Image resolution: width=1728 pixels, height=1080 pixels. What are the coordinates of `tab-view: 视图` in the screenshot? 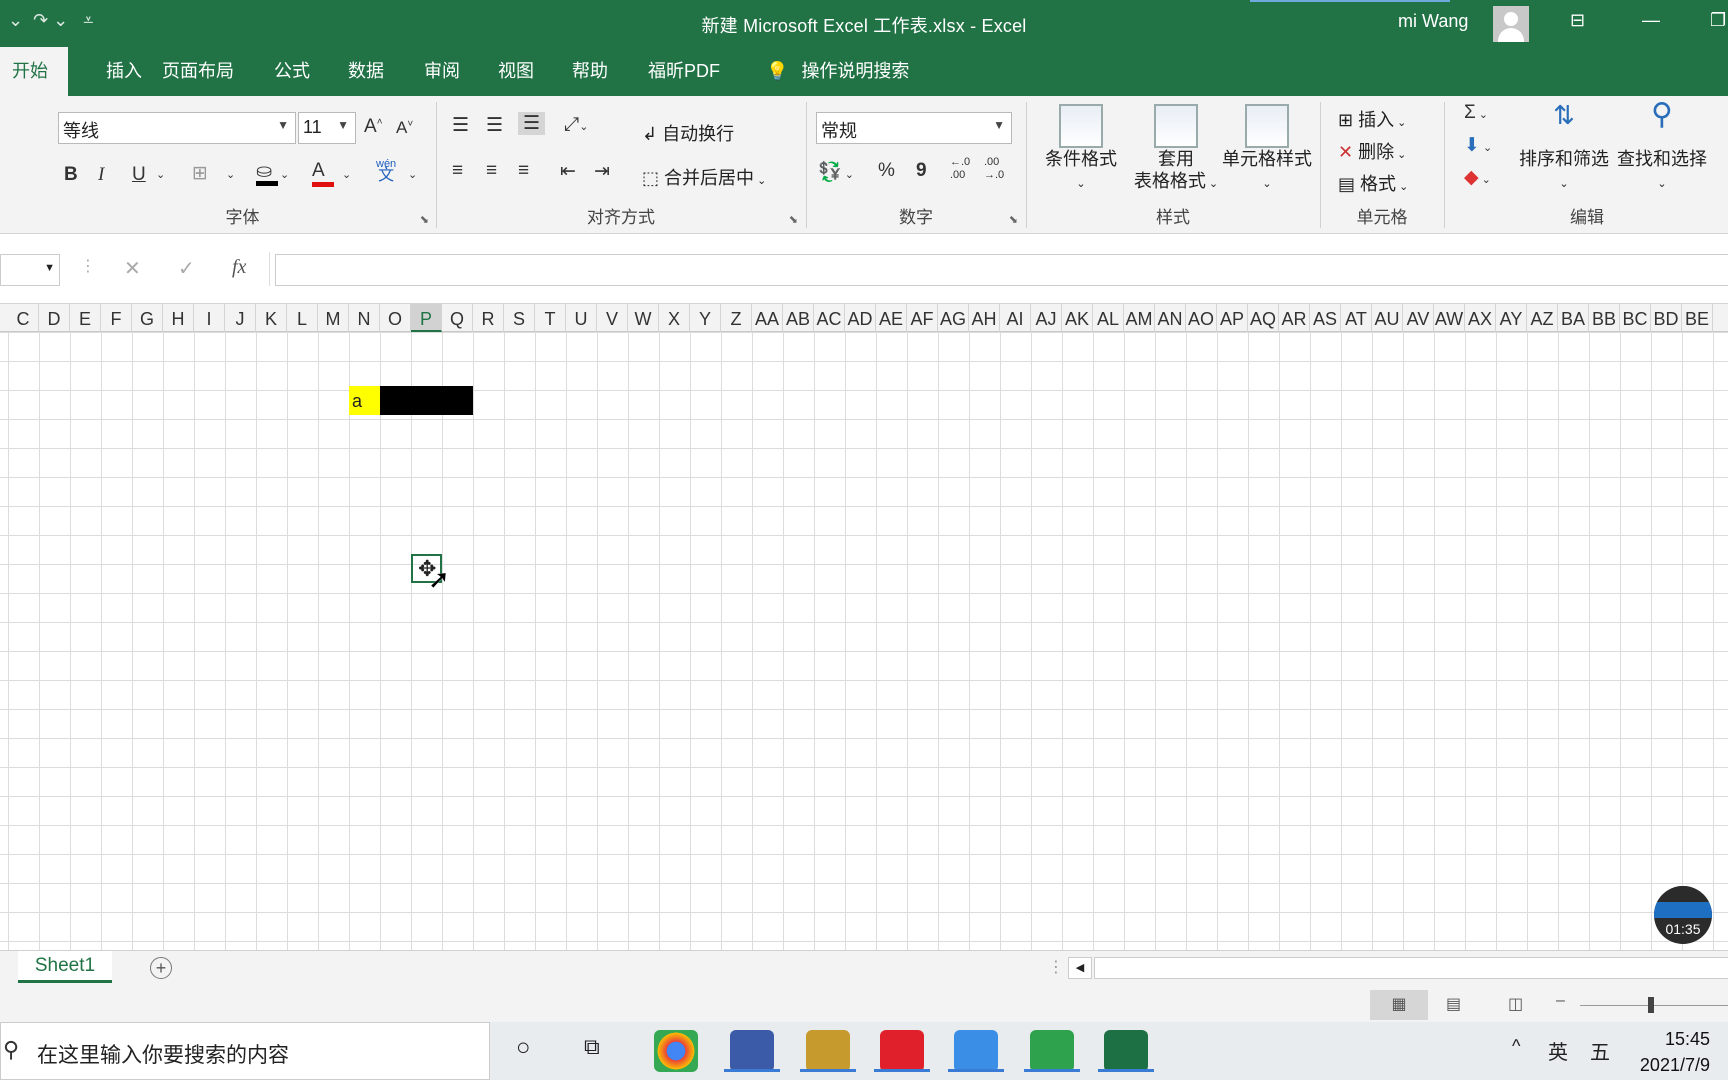 It's located at (516, 71).